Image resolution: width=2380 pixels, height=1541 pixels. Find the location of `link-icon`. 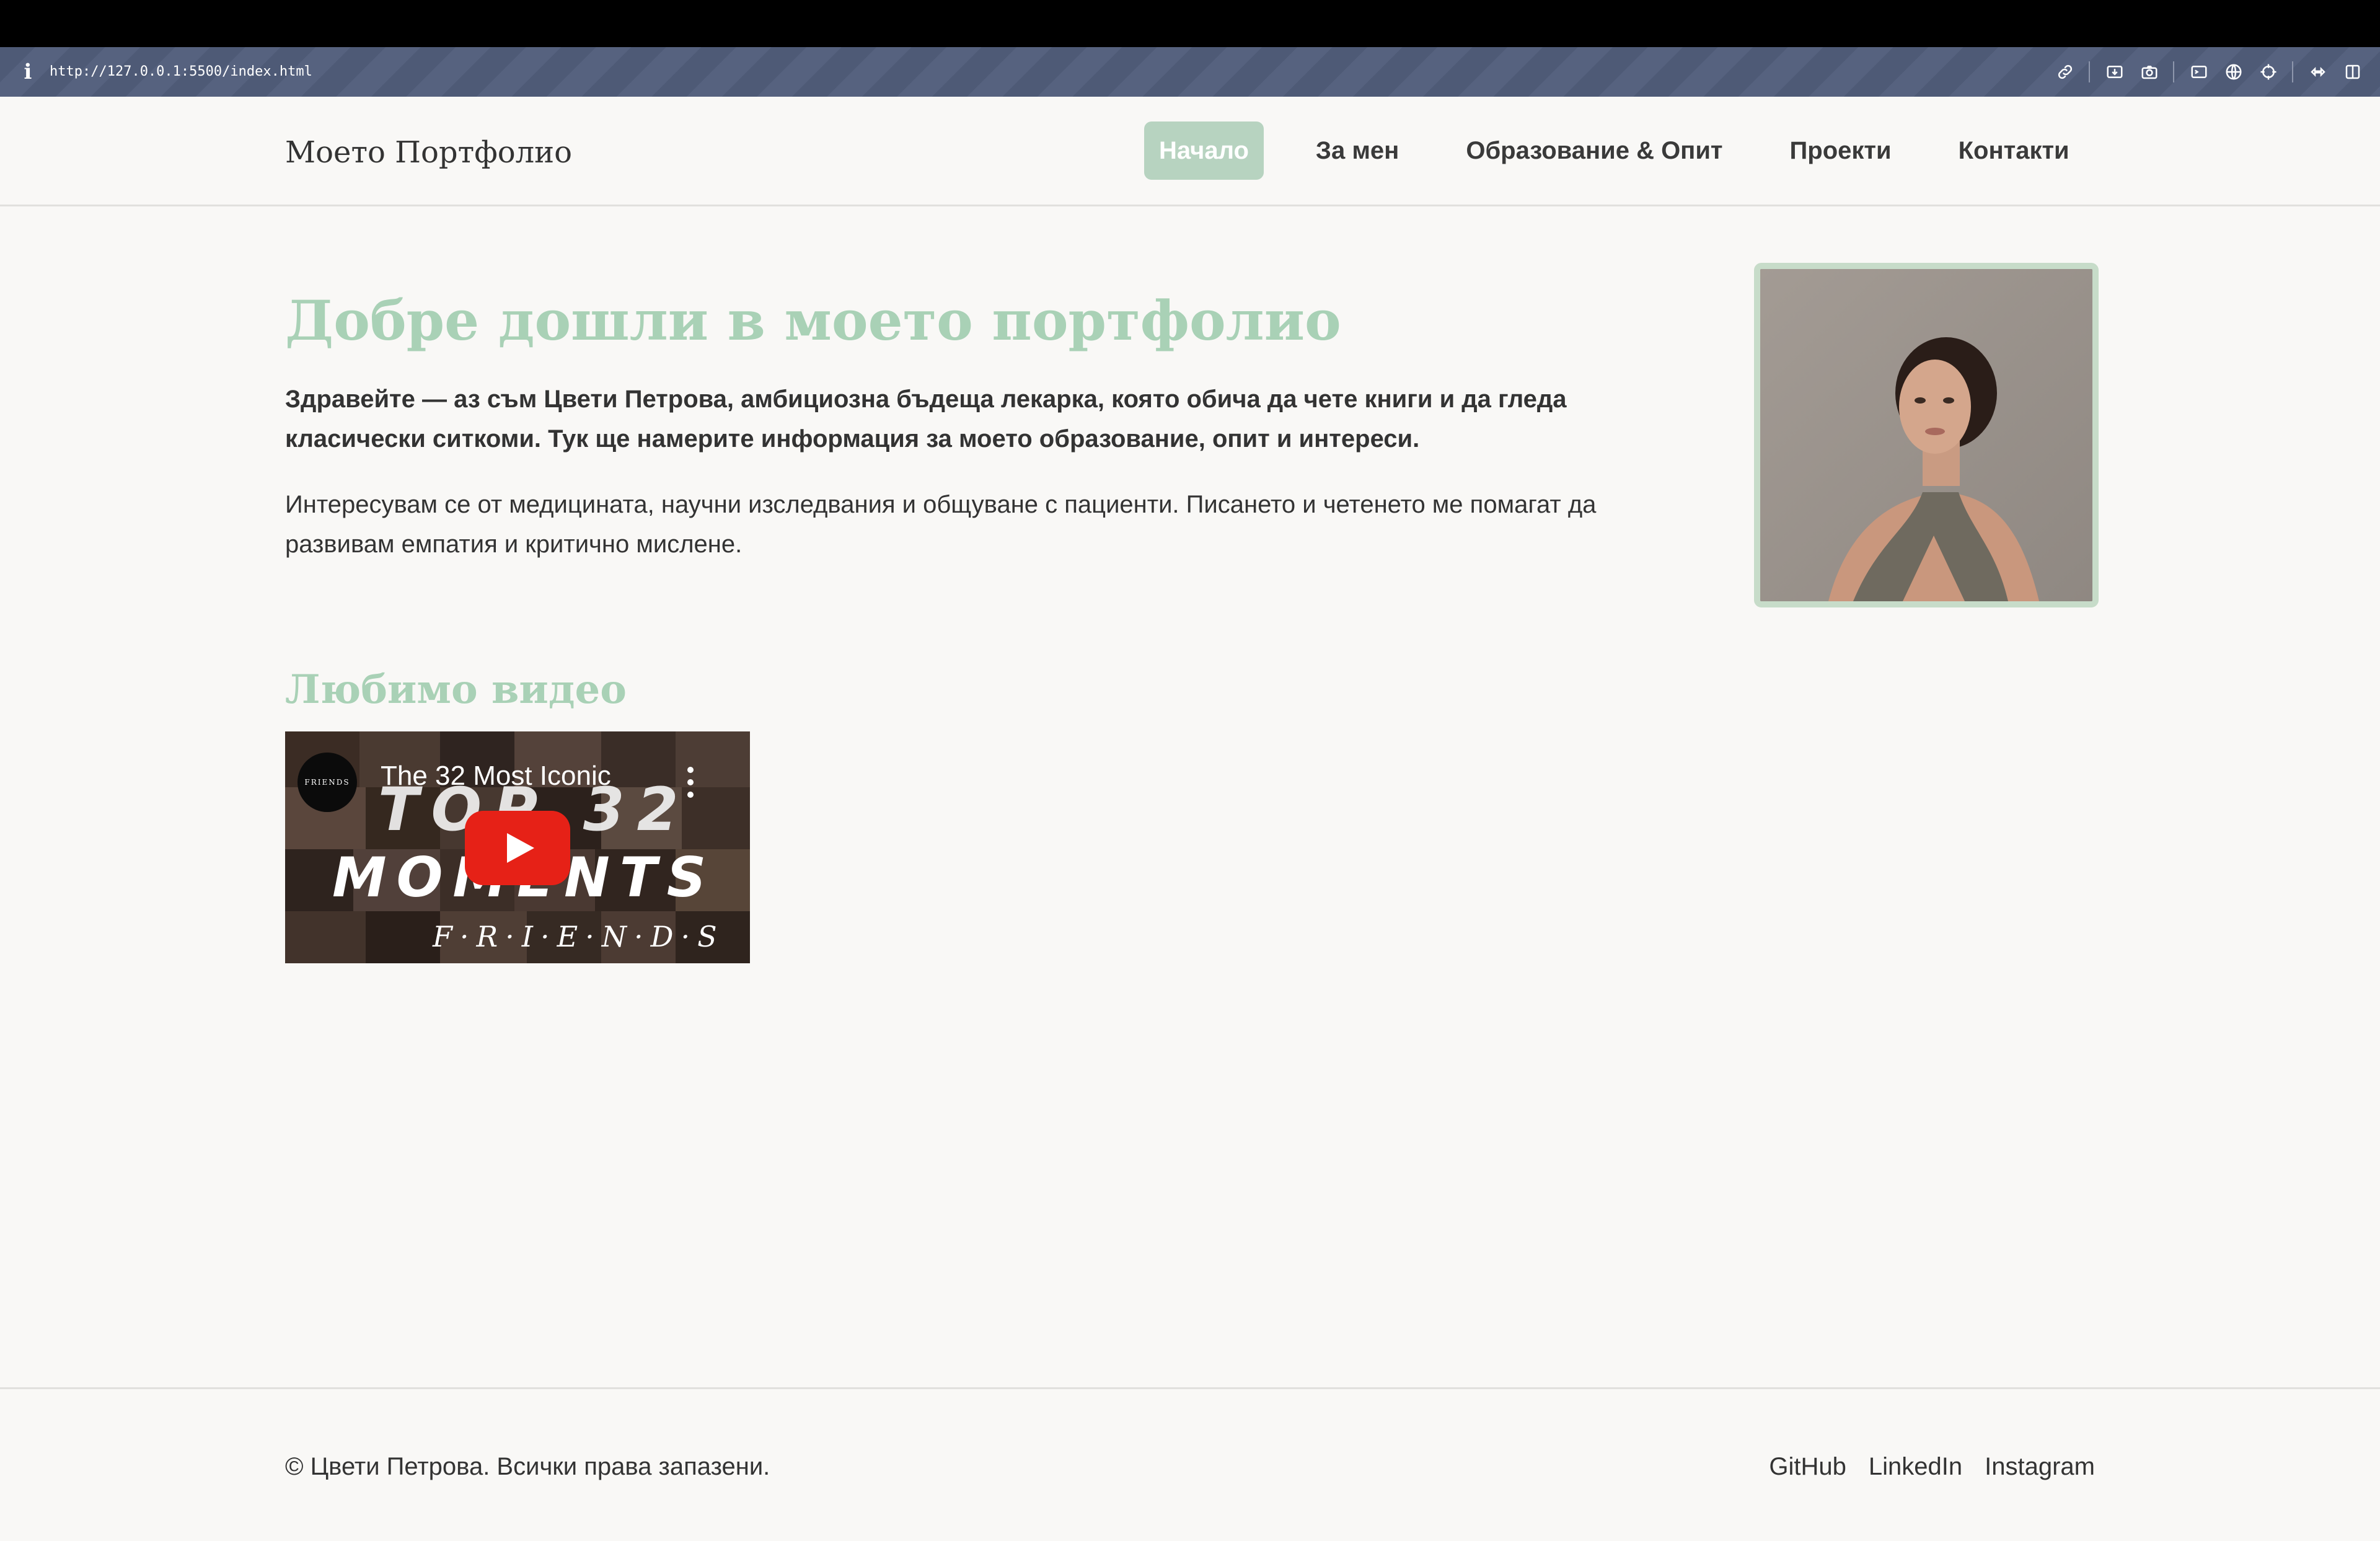

link-icon is located at coordinates (2065, 72).